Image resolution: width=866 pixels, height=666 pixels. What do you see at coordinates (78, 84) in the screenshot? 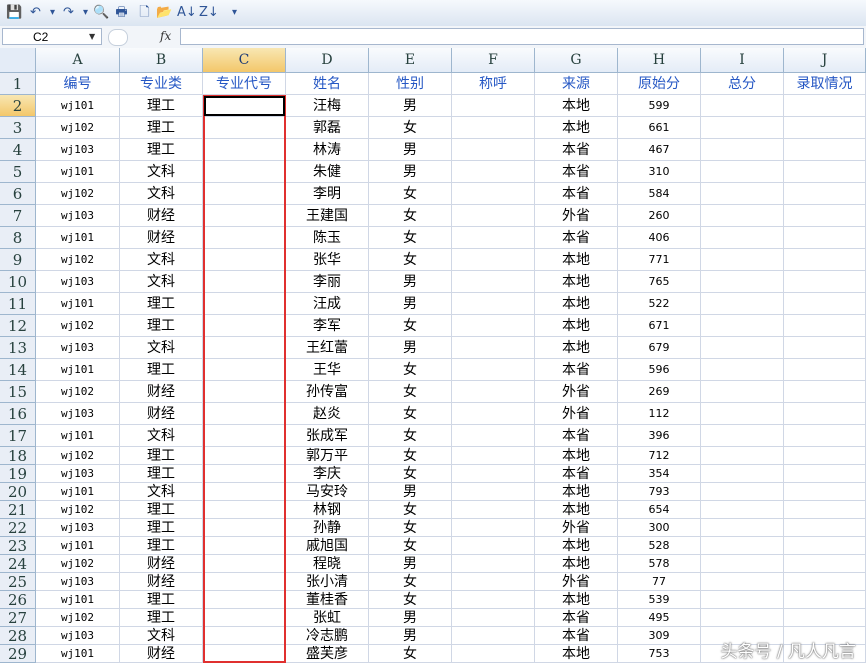
I see `header-cell-a: 编号` at bounding box center [78, 84].